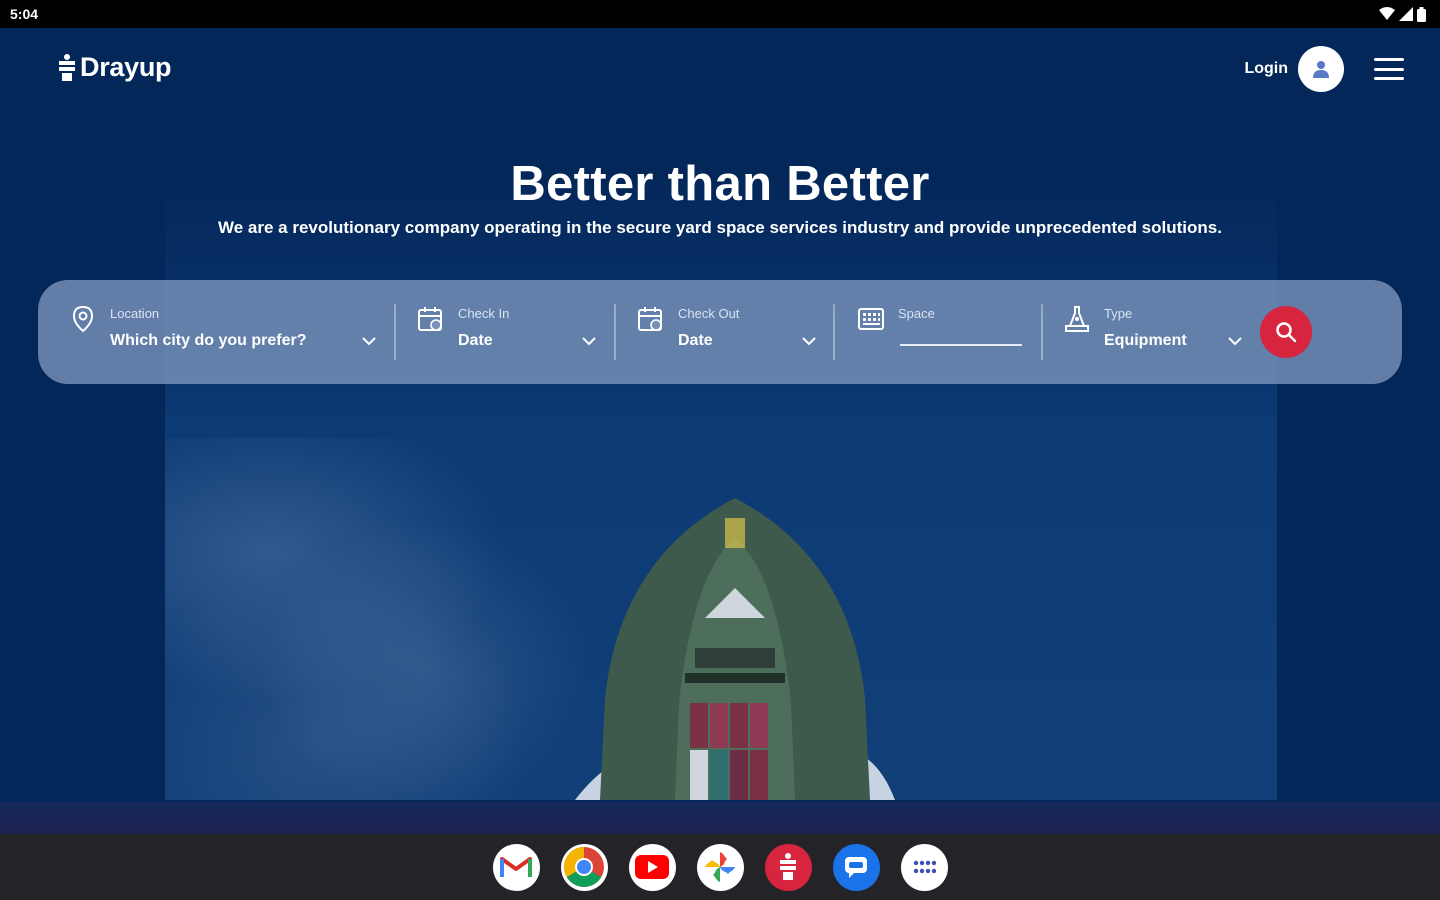  What do you see at coordinates (1389, 69) in the screenshot?
I see `hamburger-menu-icon` at bounding box center [1389, 69].